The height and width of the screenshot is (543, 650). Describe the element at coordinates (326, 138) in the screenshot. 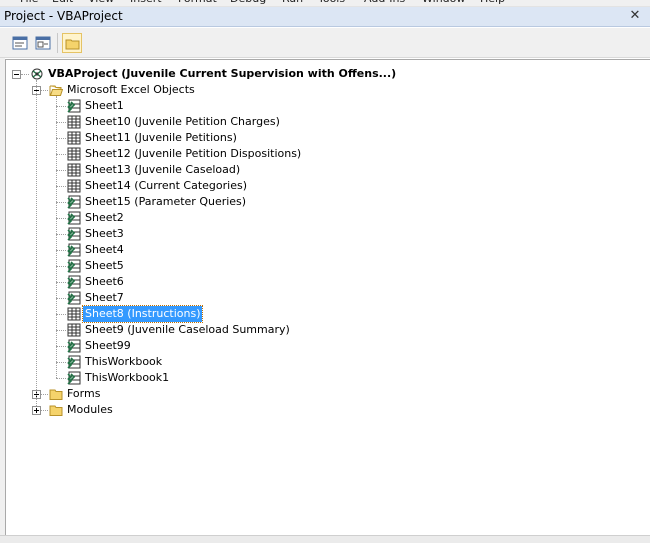

I see `tree-item-sheet11-juvenile-petitions: Sheet11 (Juvenile Petitions)` at that location.